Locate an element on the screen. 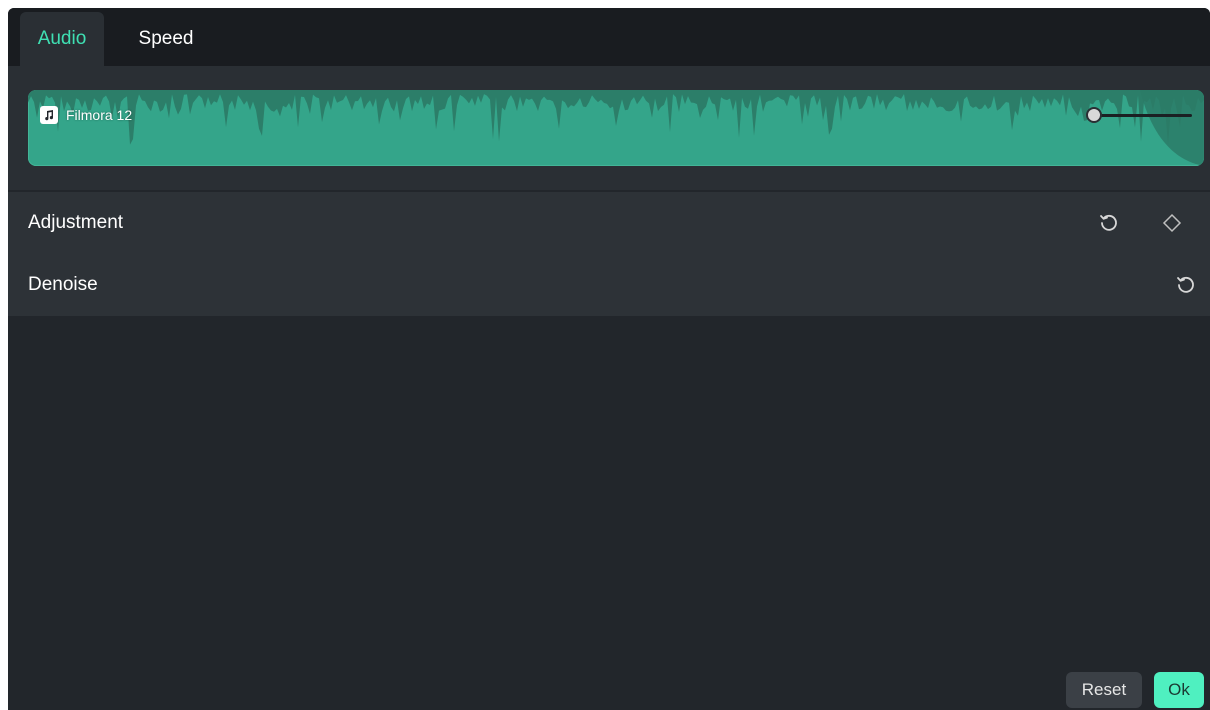  tab-bar: Audio Speed is located at coordinates (609, 37).